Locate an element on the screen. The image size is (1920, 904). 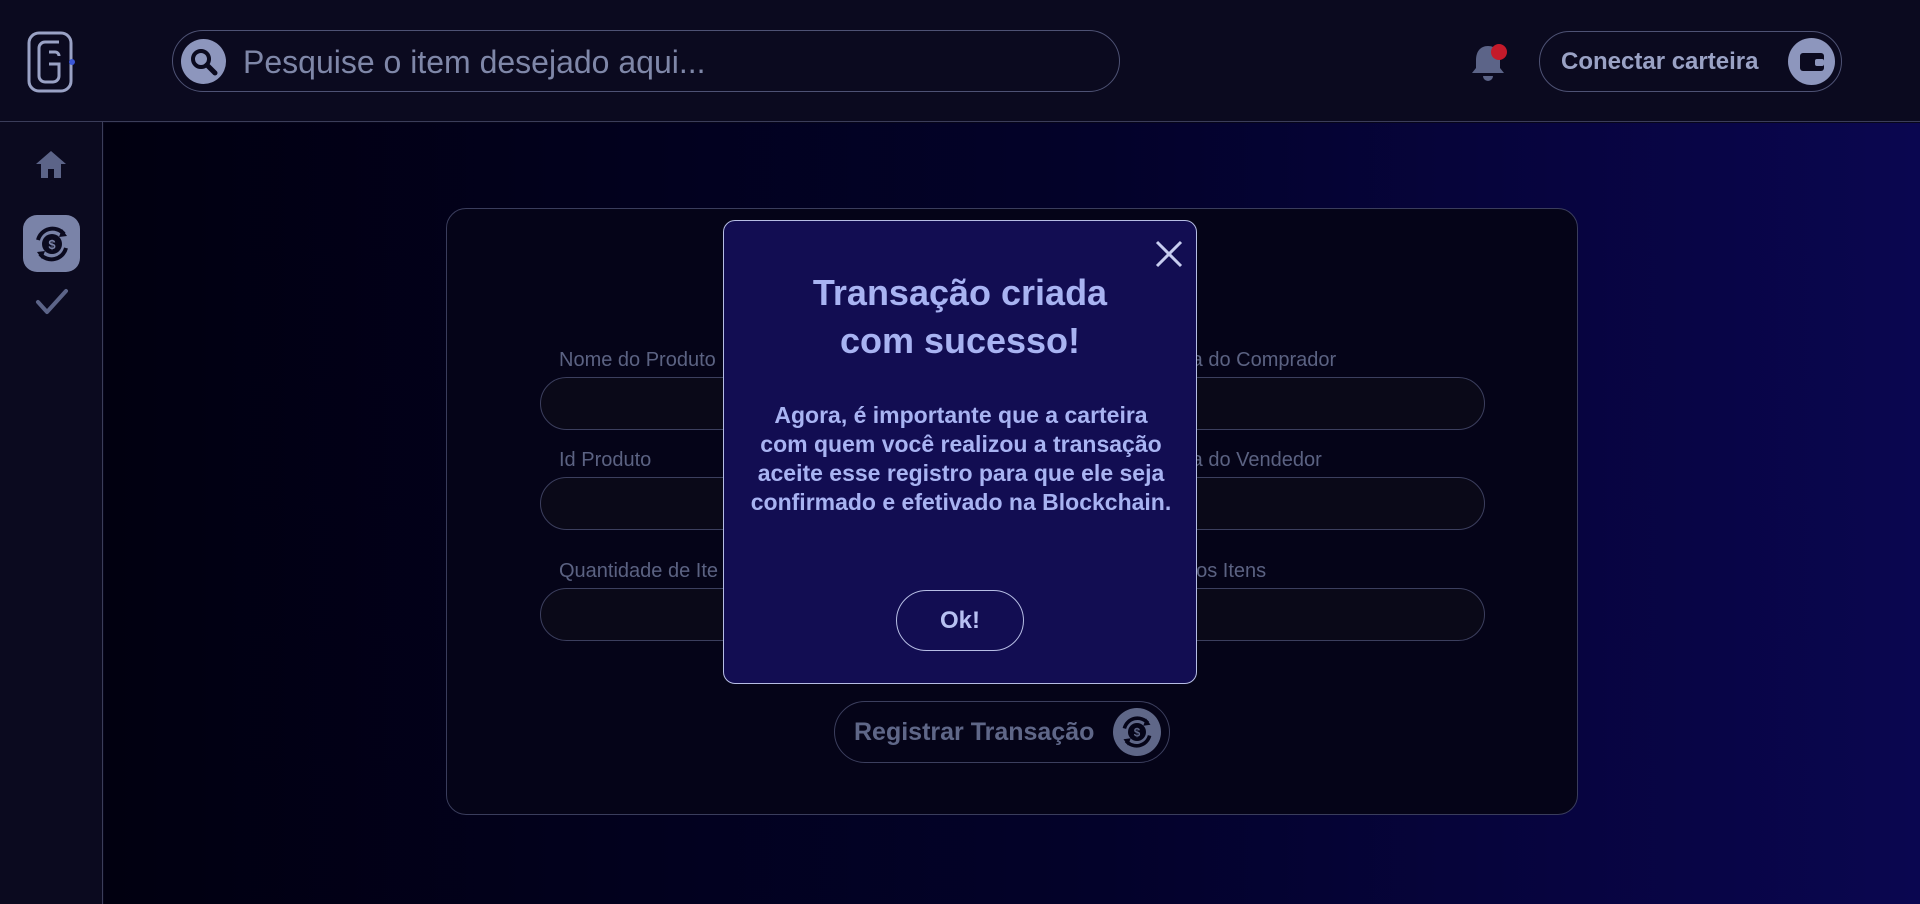
search-icon is located at coordinates (203, 61).